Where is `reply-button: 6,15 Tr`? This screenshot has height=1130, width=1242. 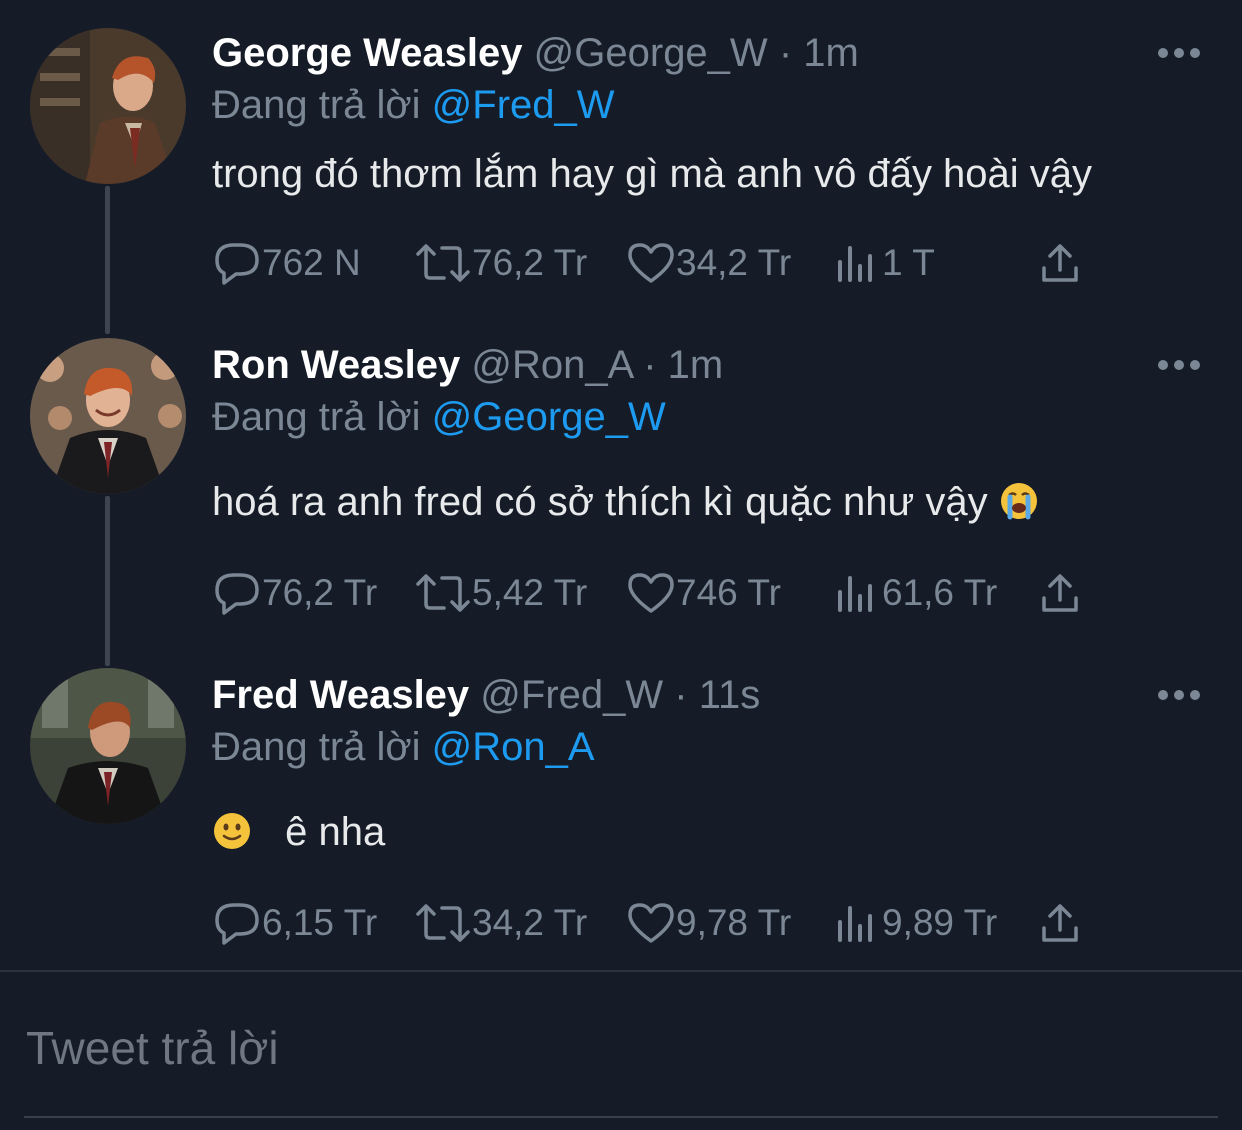
reply-button: 6,15 Tr is located at coordinates (294, 923).